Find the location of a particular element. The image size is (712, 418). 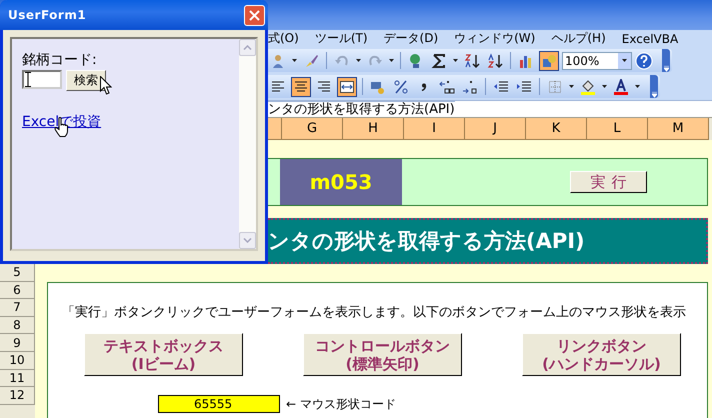

drawing-tools-icon is located at coordinates (549, 60).